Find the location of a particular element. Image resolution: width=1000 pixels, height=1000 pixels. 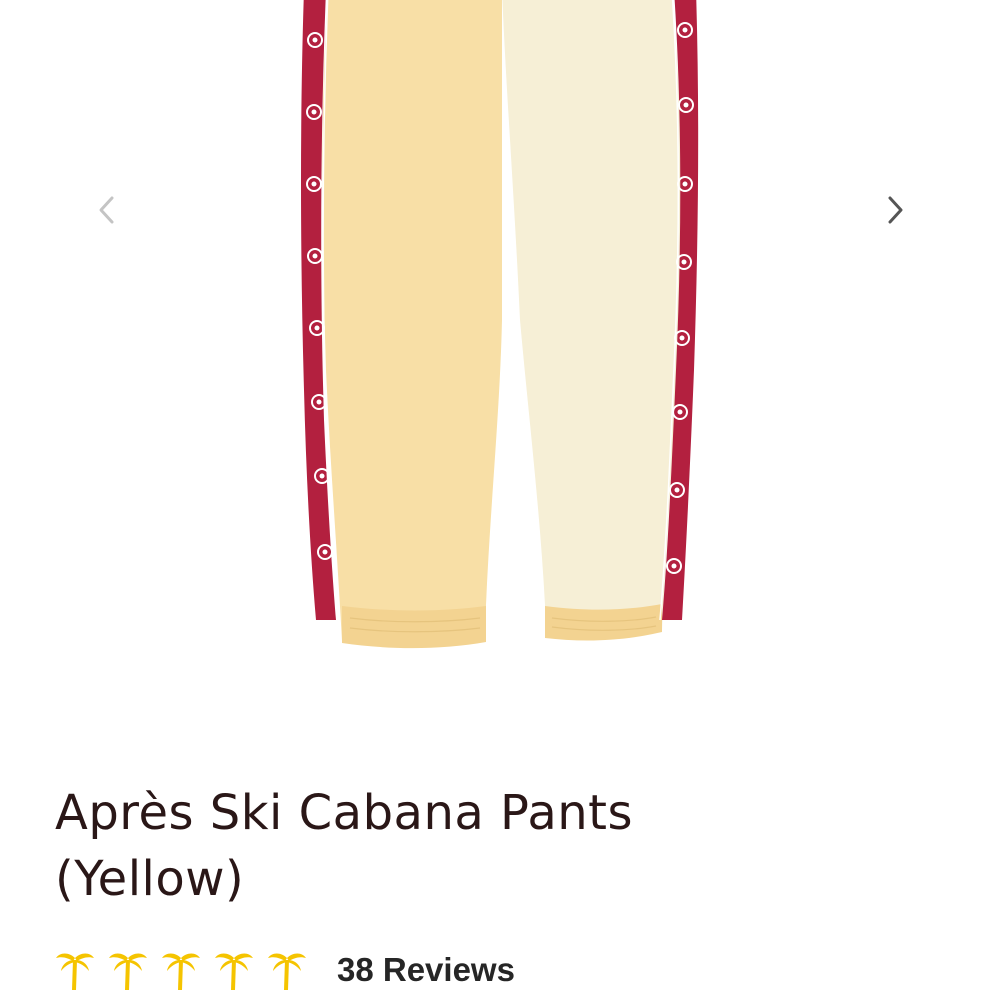

product-title: Après Ski Cabana Pants (Yellow) is located at coordinates (505, 846).